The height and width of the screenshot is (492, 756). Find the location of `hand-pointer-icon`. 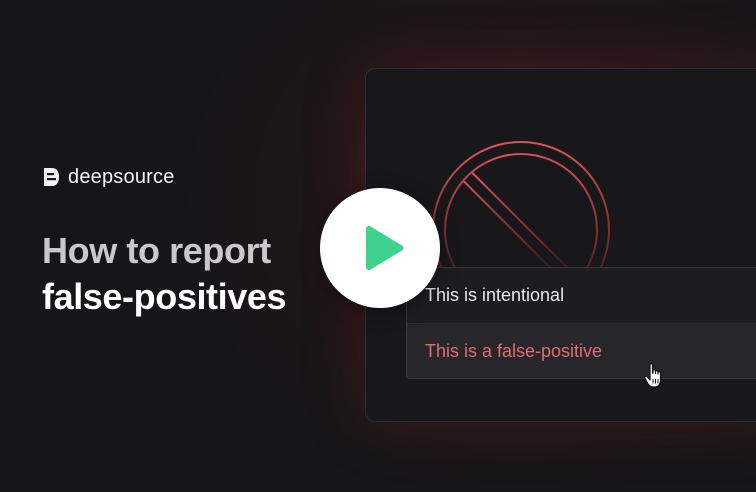

hand-pointer-icon is located at coordinates (653, 375).